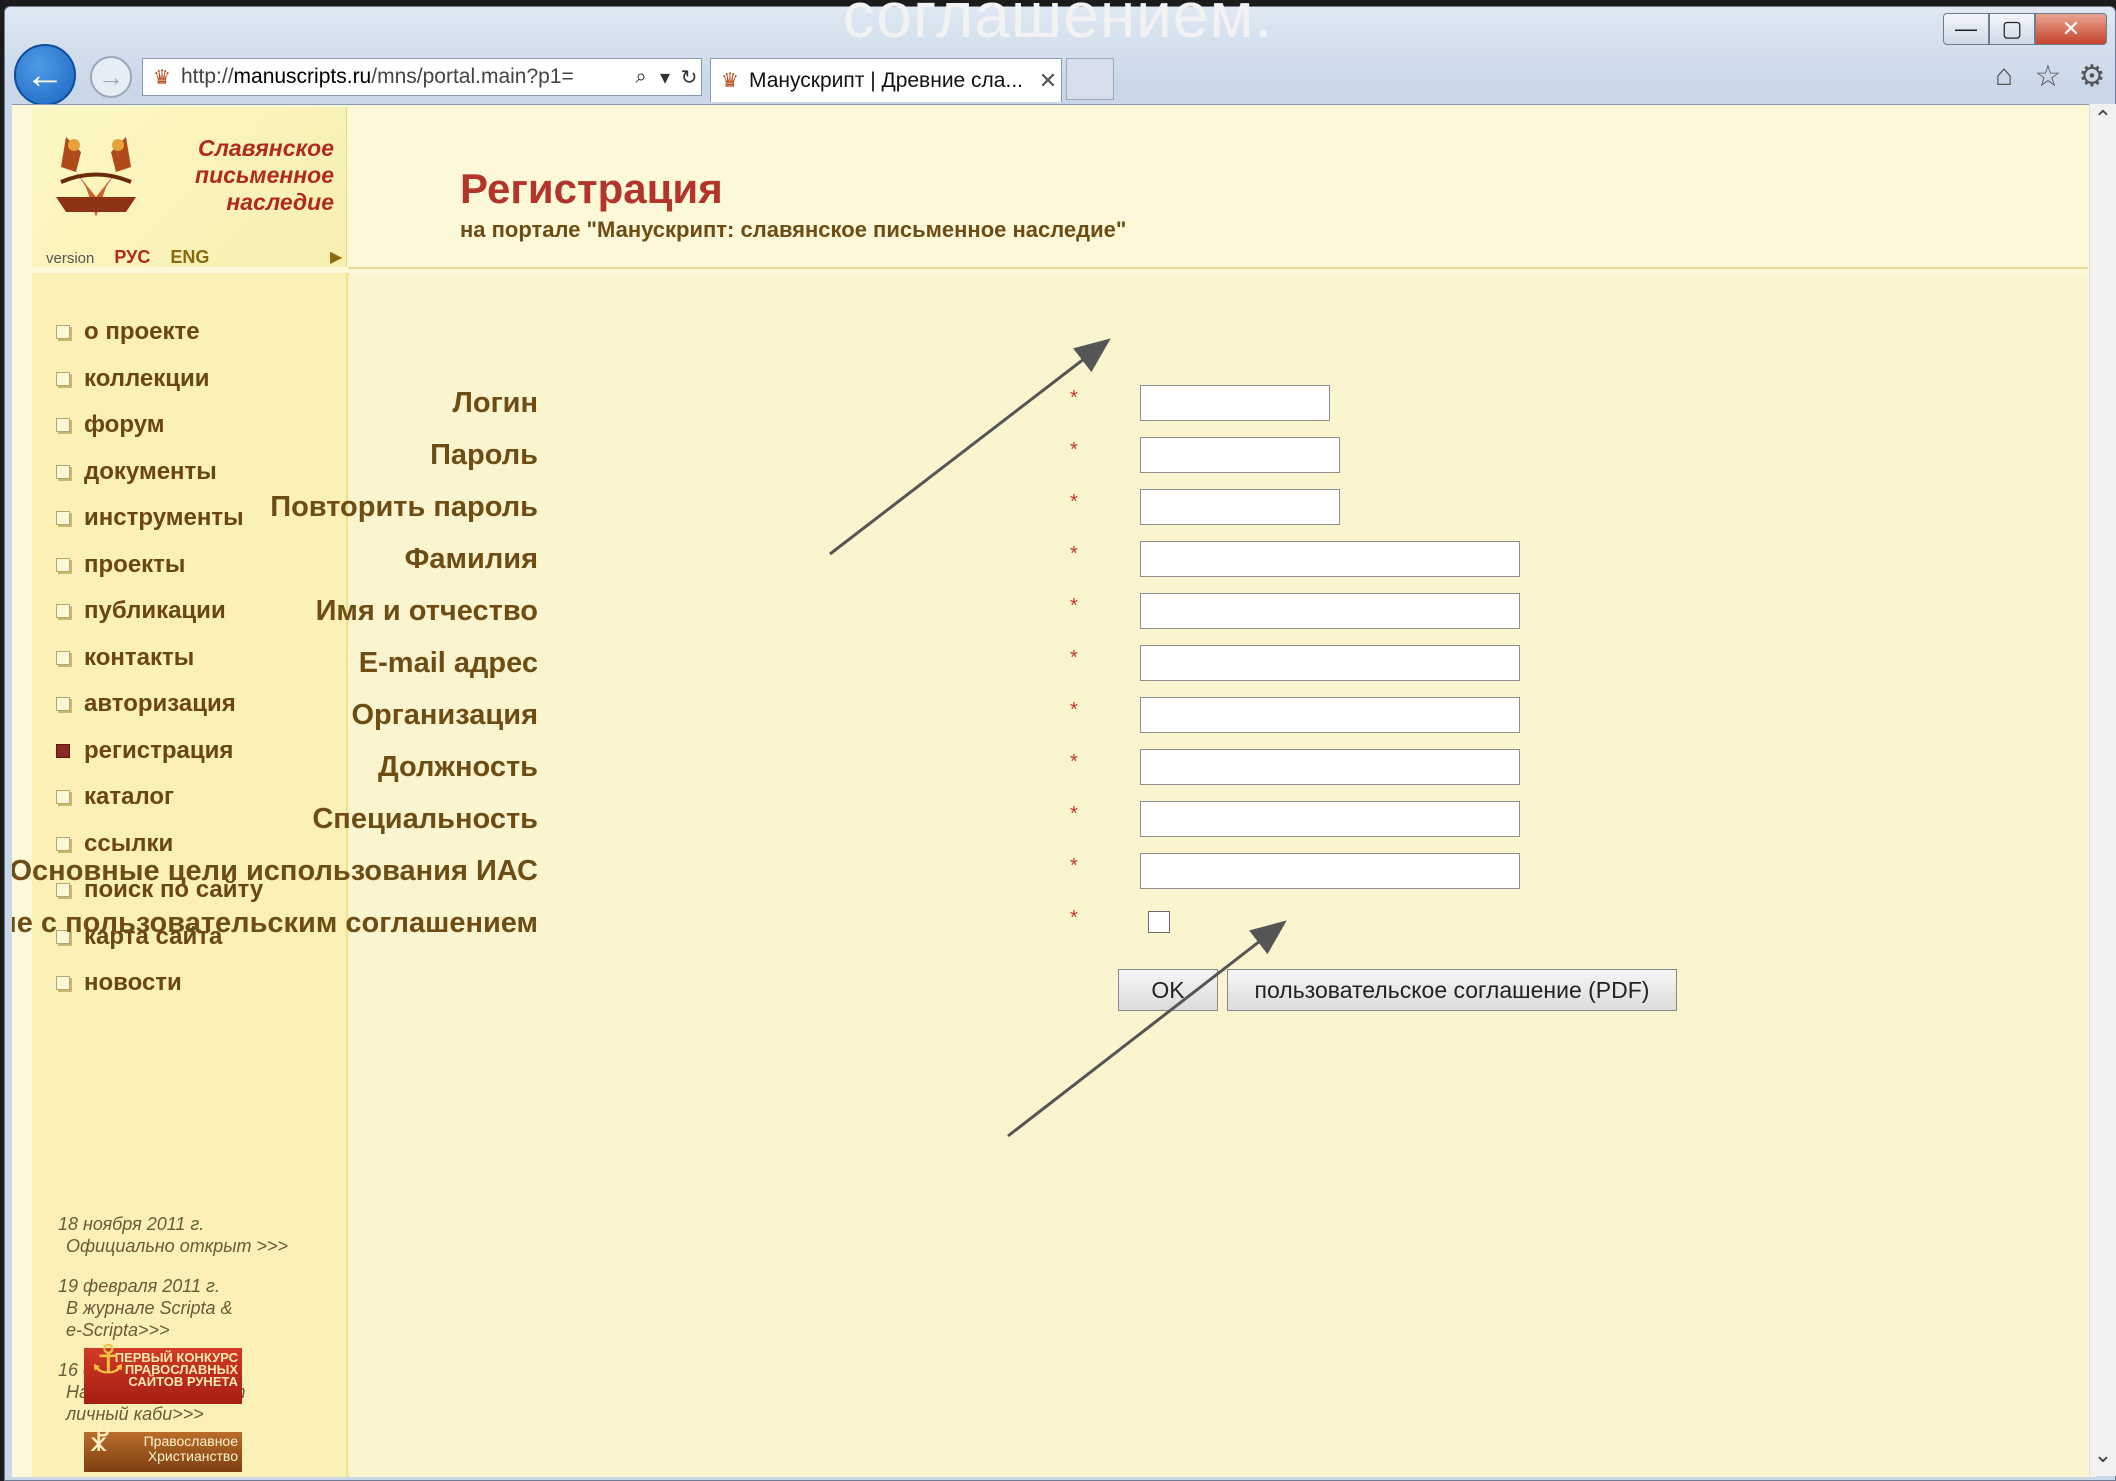 Image resolution: width=2116 pixels, height=1481 pixels. What do you see at coordinates (2102, 790) in the screenshot?
I see `vertical-scrollbar: ⌃ ⌄` at bounding box center [2102, 790].